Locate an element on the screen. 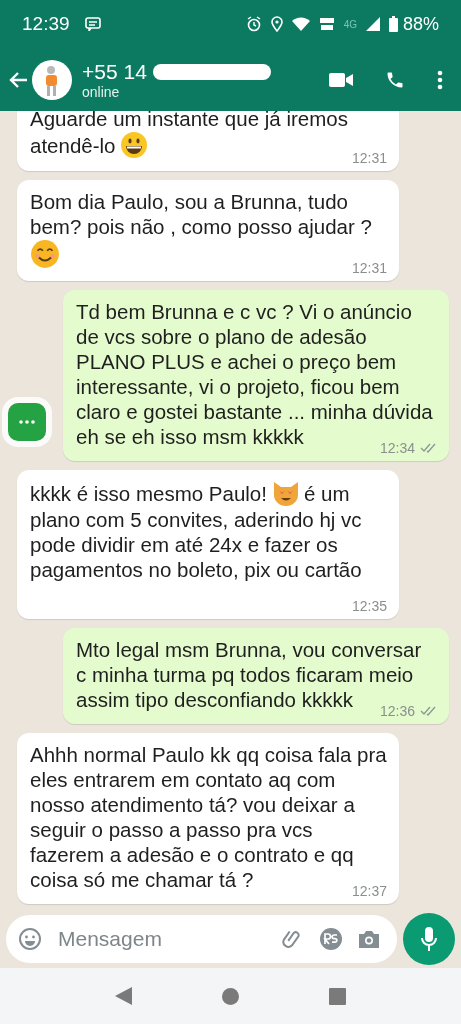 This screenshot has height=1024, width=461. contact-number: +55 14 is located at coordinates (114, 71).